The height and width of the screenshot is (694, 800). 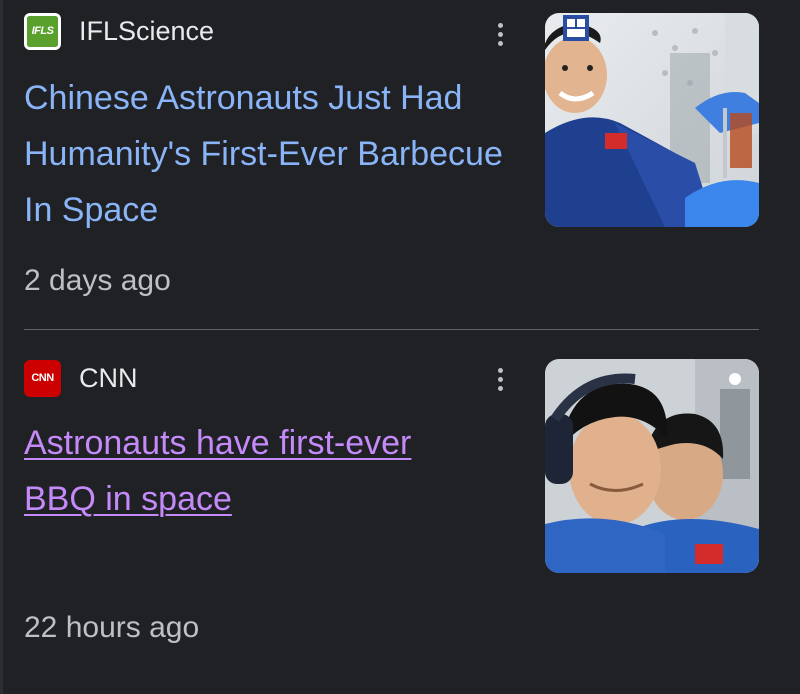 I want to click on cnn-favicon-icon: CNN, so click(x=42, y=378).